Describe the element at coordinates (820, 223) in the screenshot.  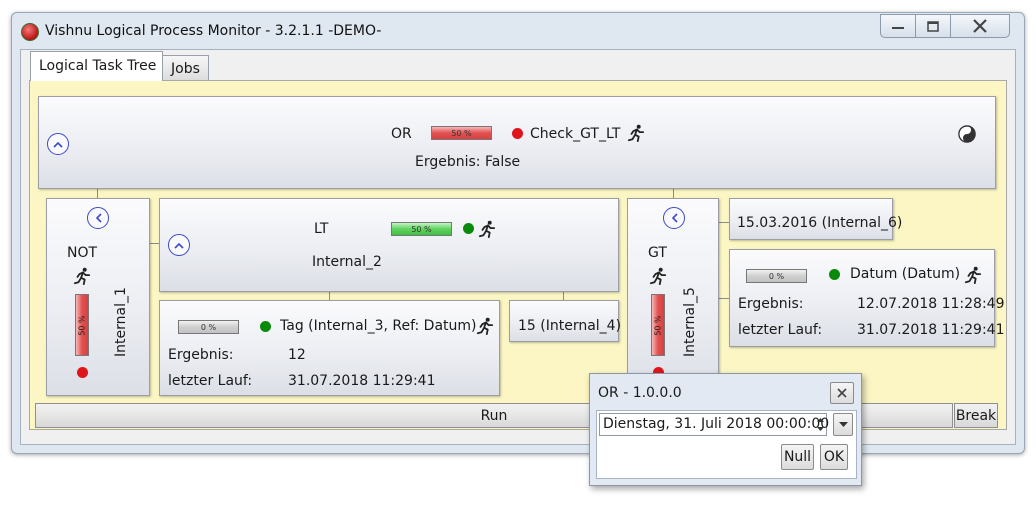
I see `date-constant-label: 15.03.2016 (Internal_6)` at that location.